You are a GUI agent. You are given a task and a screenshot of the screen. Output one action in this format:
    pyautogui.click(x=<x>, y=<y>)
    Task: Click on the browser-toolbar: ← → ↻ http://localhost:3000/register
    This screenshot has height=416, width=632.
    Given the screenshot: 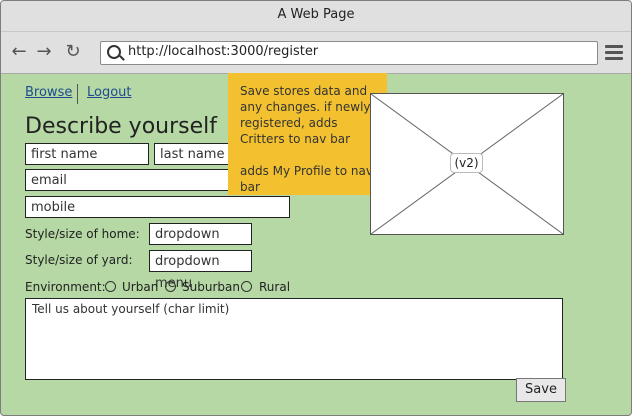 What is the action you would take?
    pyautogui.click(x=316, y=53)
    